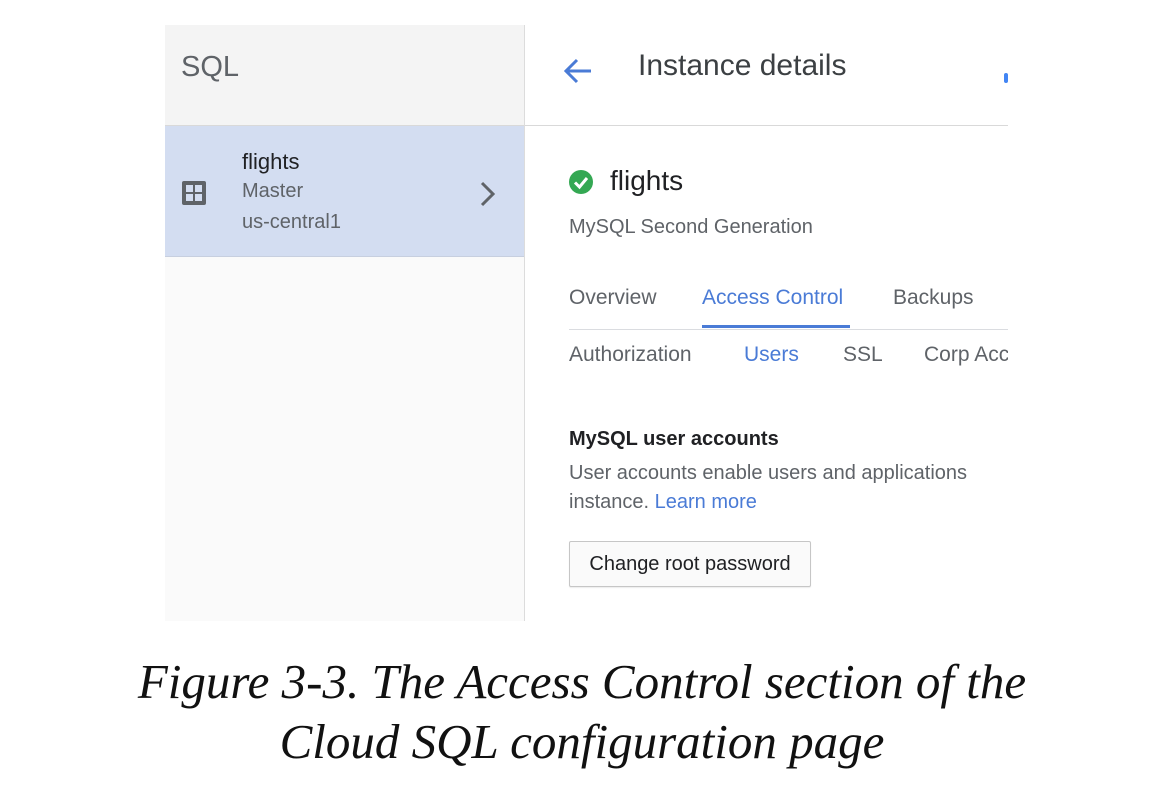  Describe the element at coordinates (210, 67) in the screenshot. I see `sidebar-title: SQL` at that location.